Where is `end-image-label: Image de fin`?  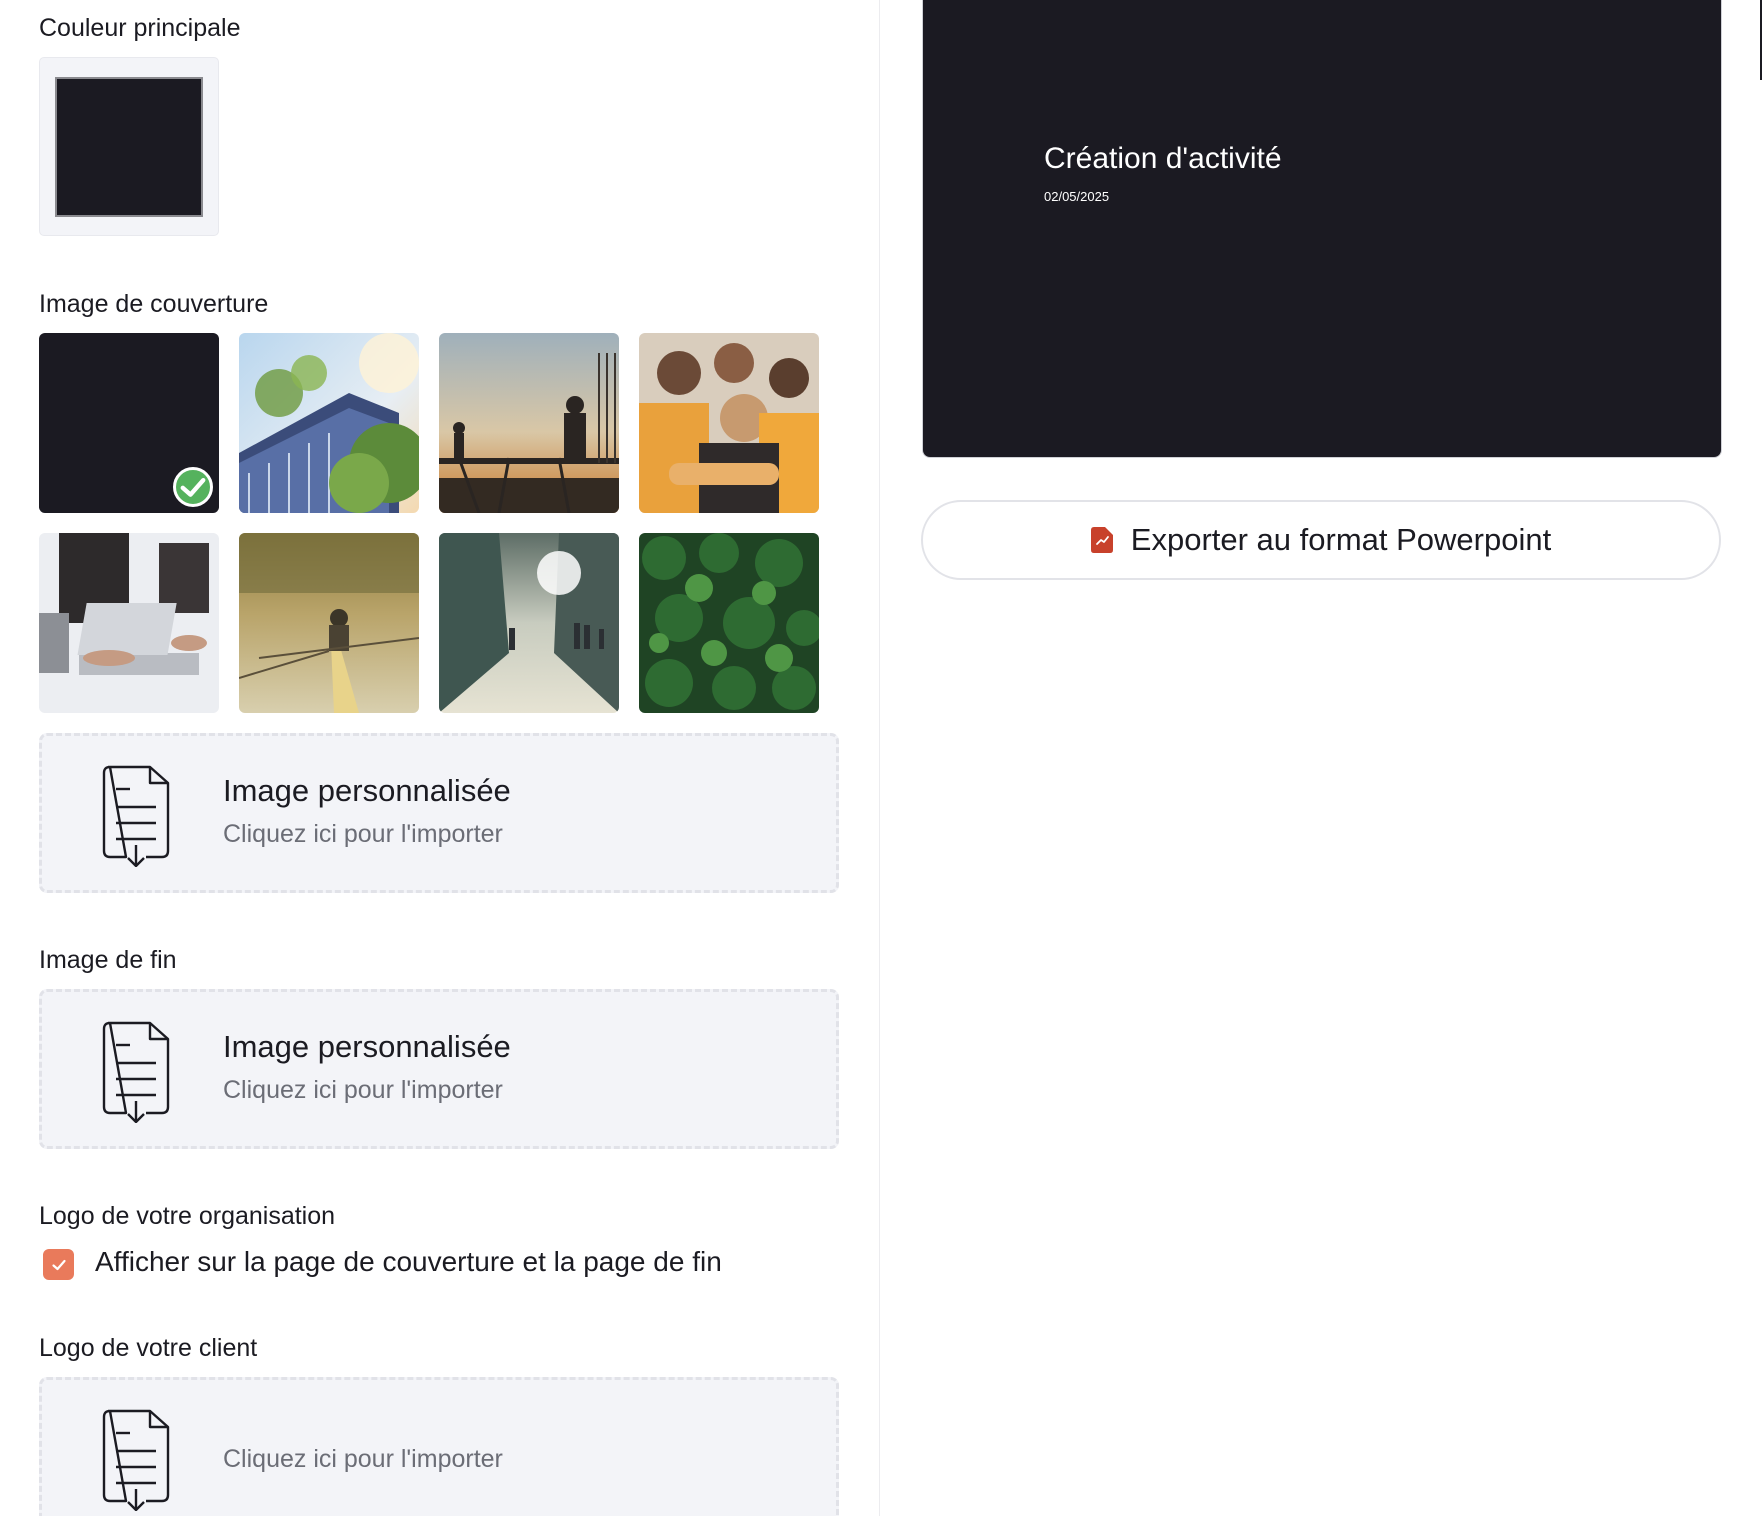
end-image-label: Image de fin is located at coordinates (108, 960).